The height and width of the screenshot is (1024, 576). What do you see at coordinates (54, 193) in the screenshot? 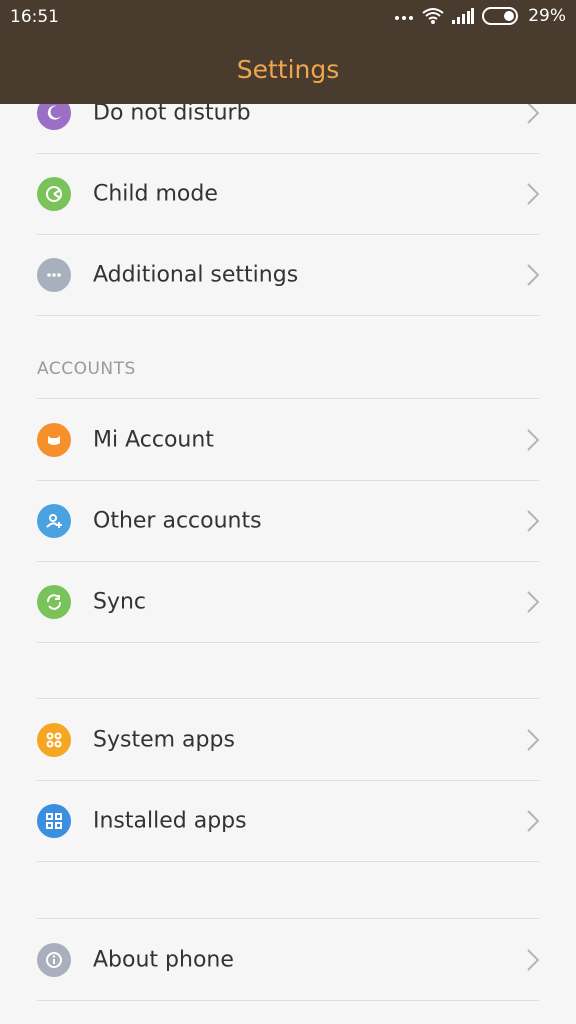
I see `child-mode-icon` at bounding box center [54, 193].